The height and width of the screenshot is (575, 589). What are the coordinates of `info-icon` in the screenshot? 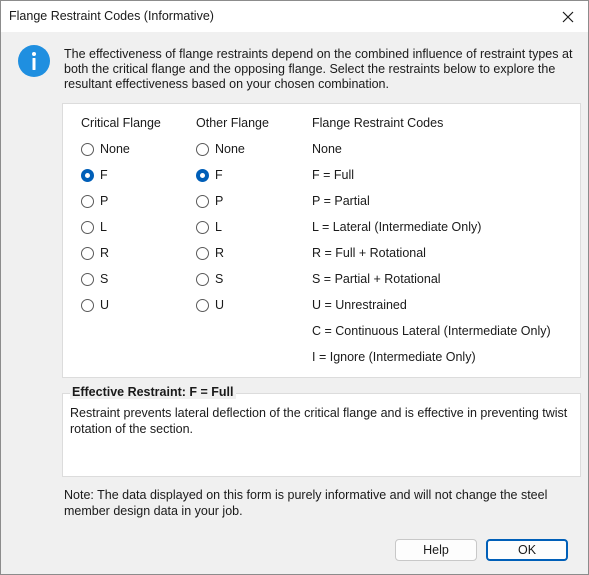 It's located at (34, 61).